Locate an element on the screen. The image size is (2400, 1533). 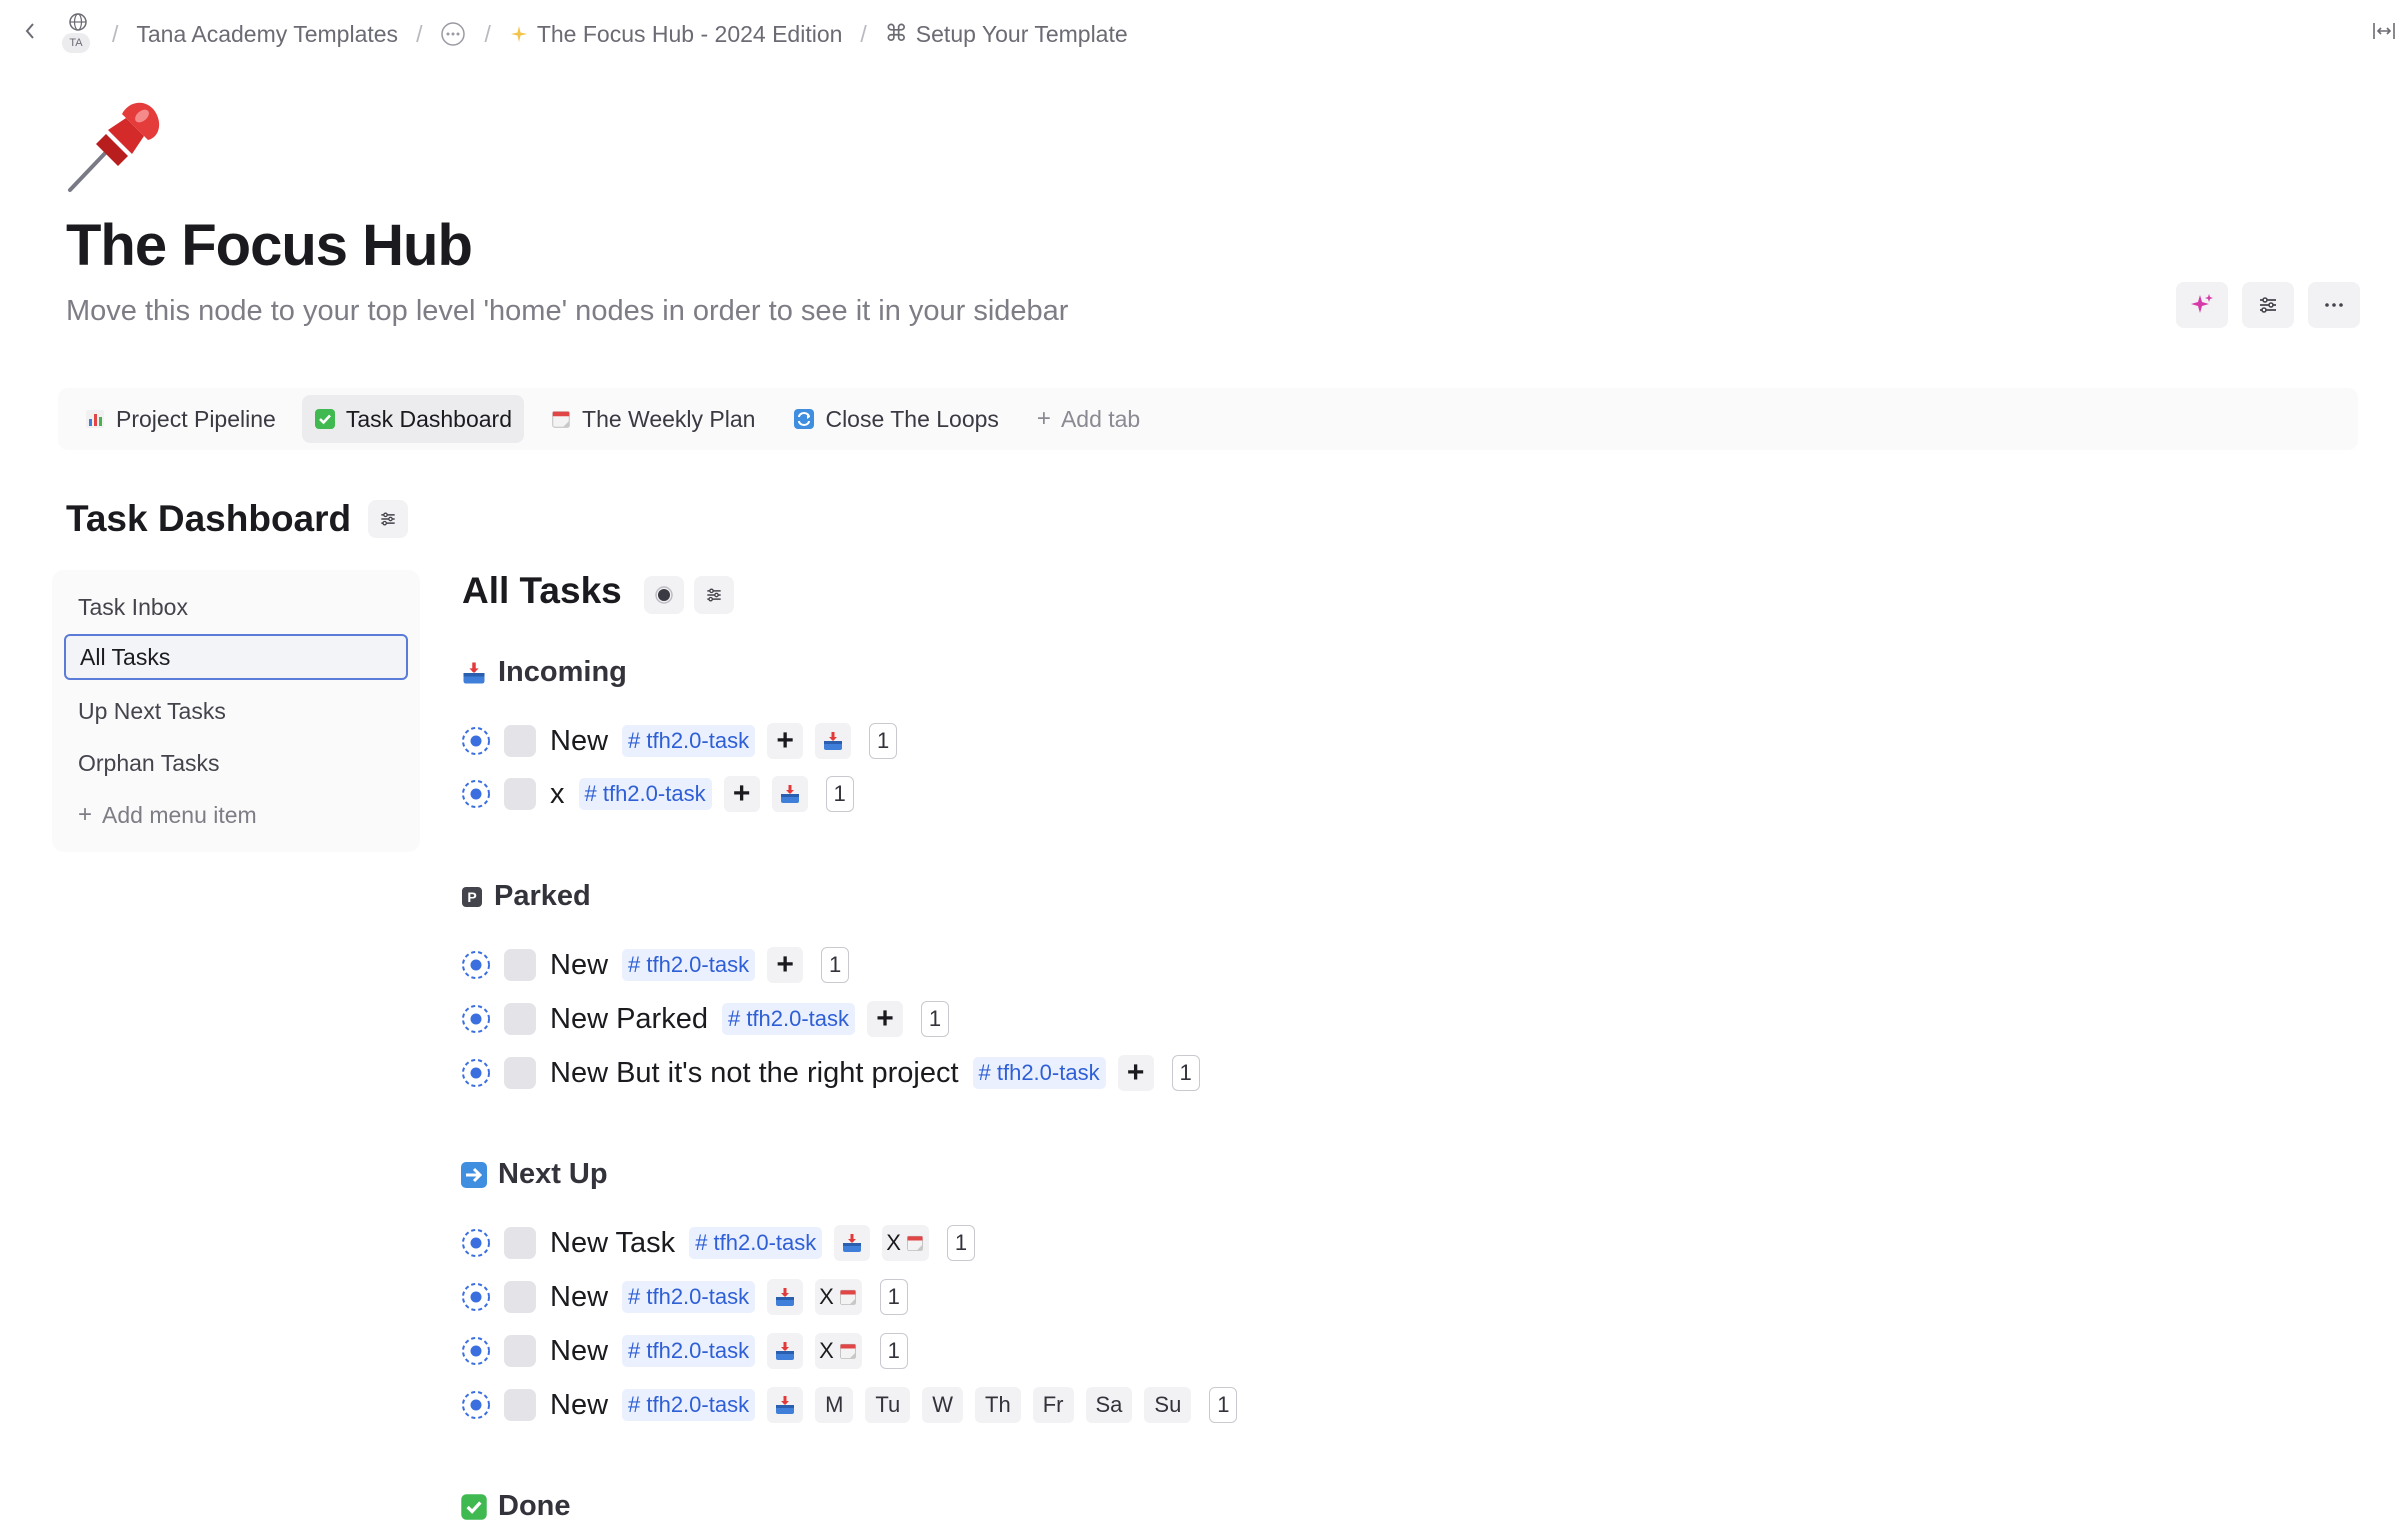
breadcrumb-more-icon is located at coordinates (453, 34).